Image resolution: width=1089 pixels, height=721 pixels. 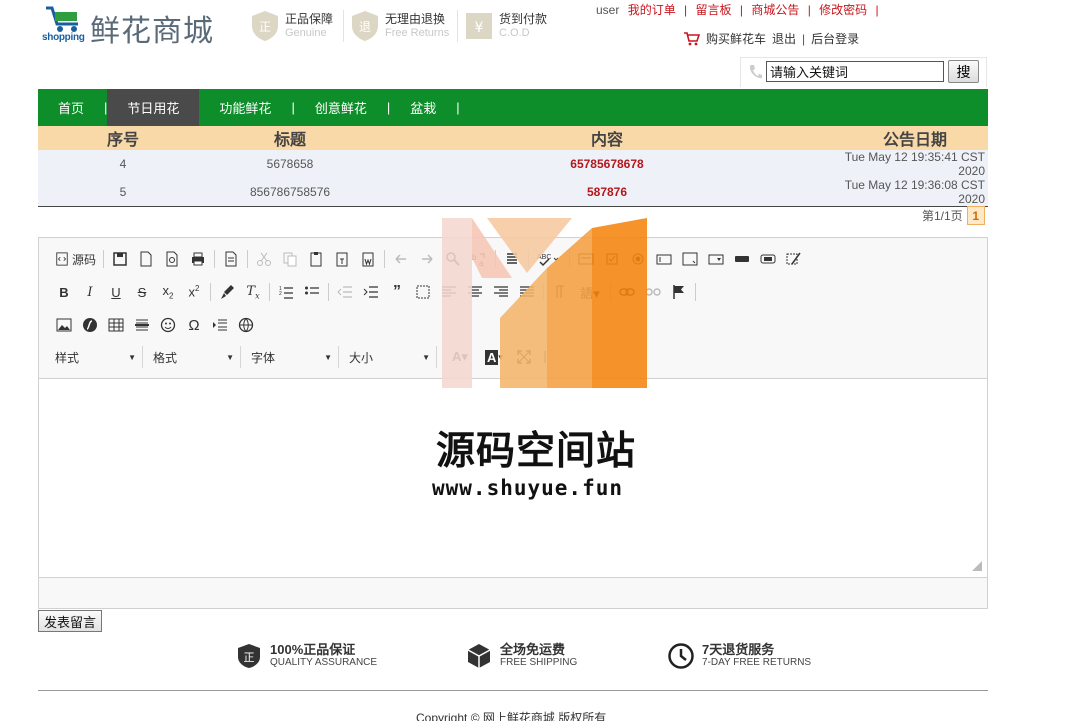 I want to click on package-icon, so click(x=479, y=656).